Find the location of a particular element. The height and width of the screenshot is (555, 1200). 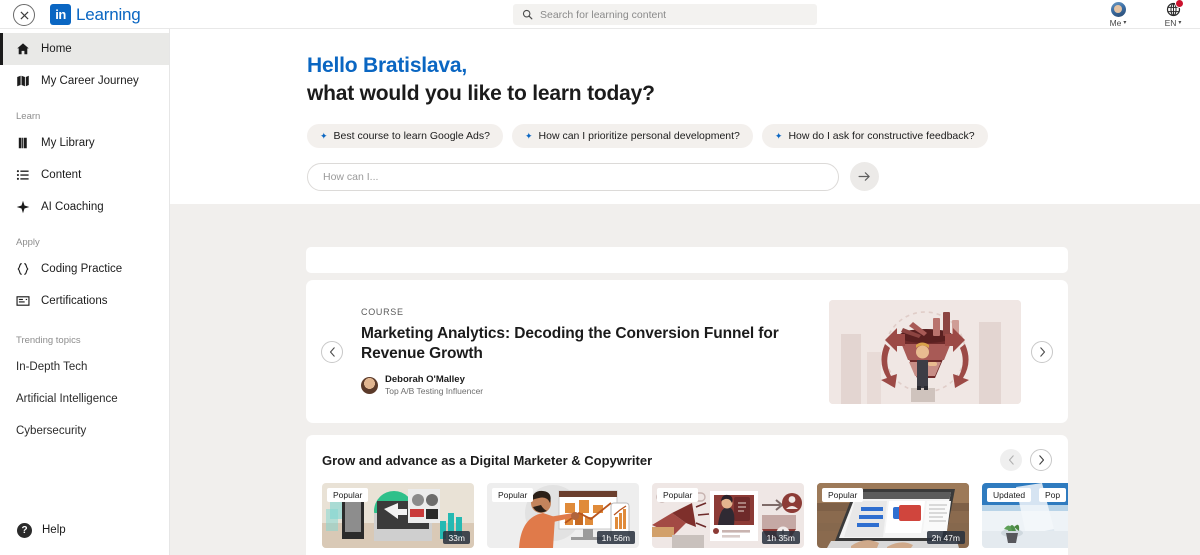

sidebar: Home My Career Journey Learn My Library is located at coordinates (85, 292).